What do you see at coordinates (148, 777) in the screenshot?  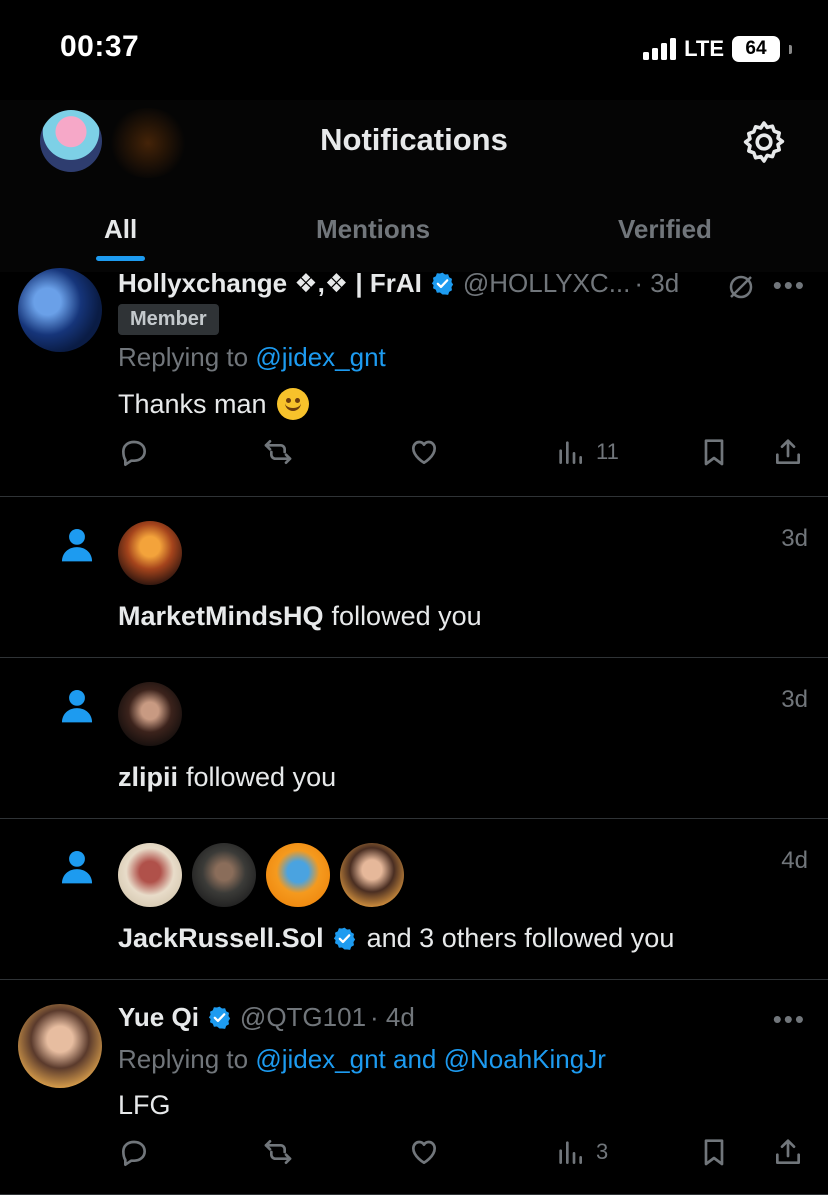 I see `follower-name: zlipii` at bounding box center [148, 777].